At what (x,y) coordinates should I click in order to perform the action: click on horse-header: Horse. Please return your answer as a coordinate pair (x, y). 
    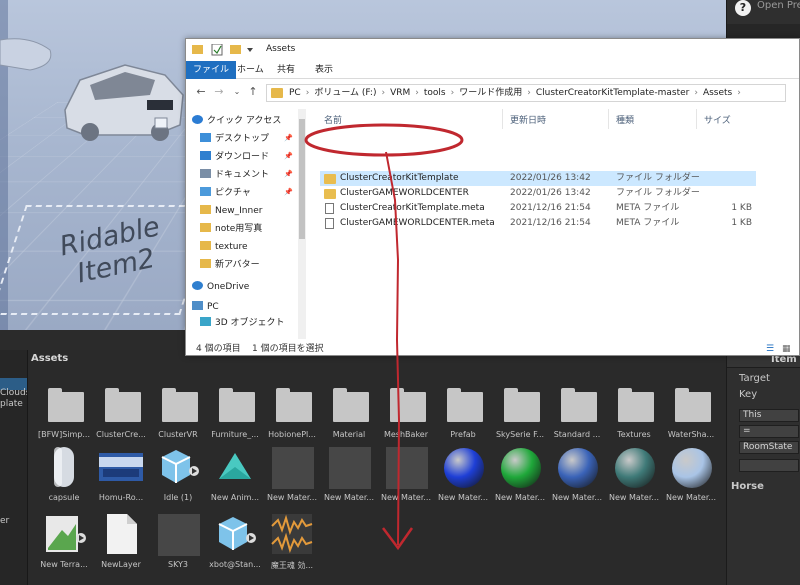
    Looking at the image, I should click on (747, 486).